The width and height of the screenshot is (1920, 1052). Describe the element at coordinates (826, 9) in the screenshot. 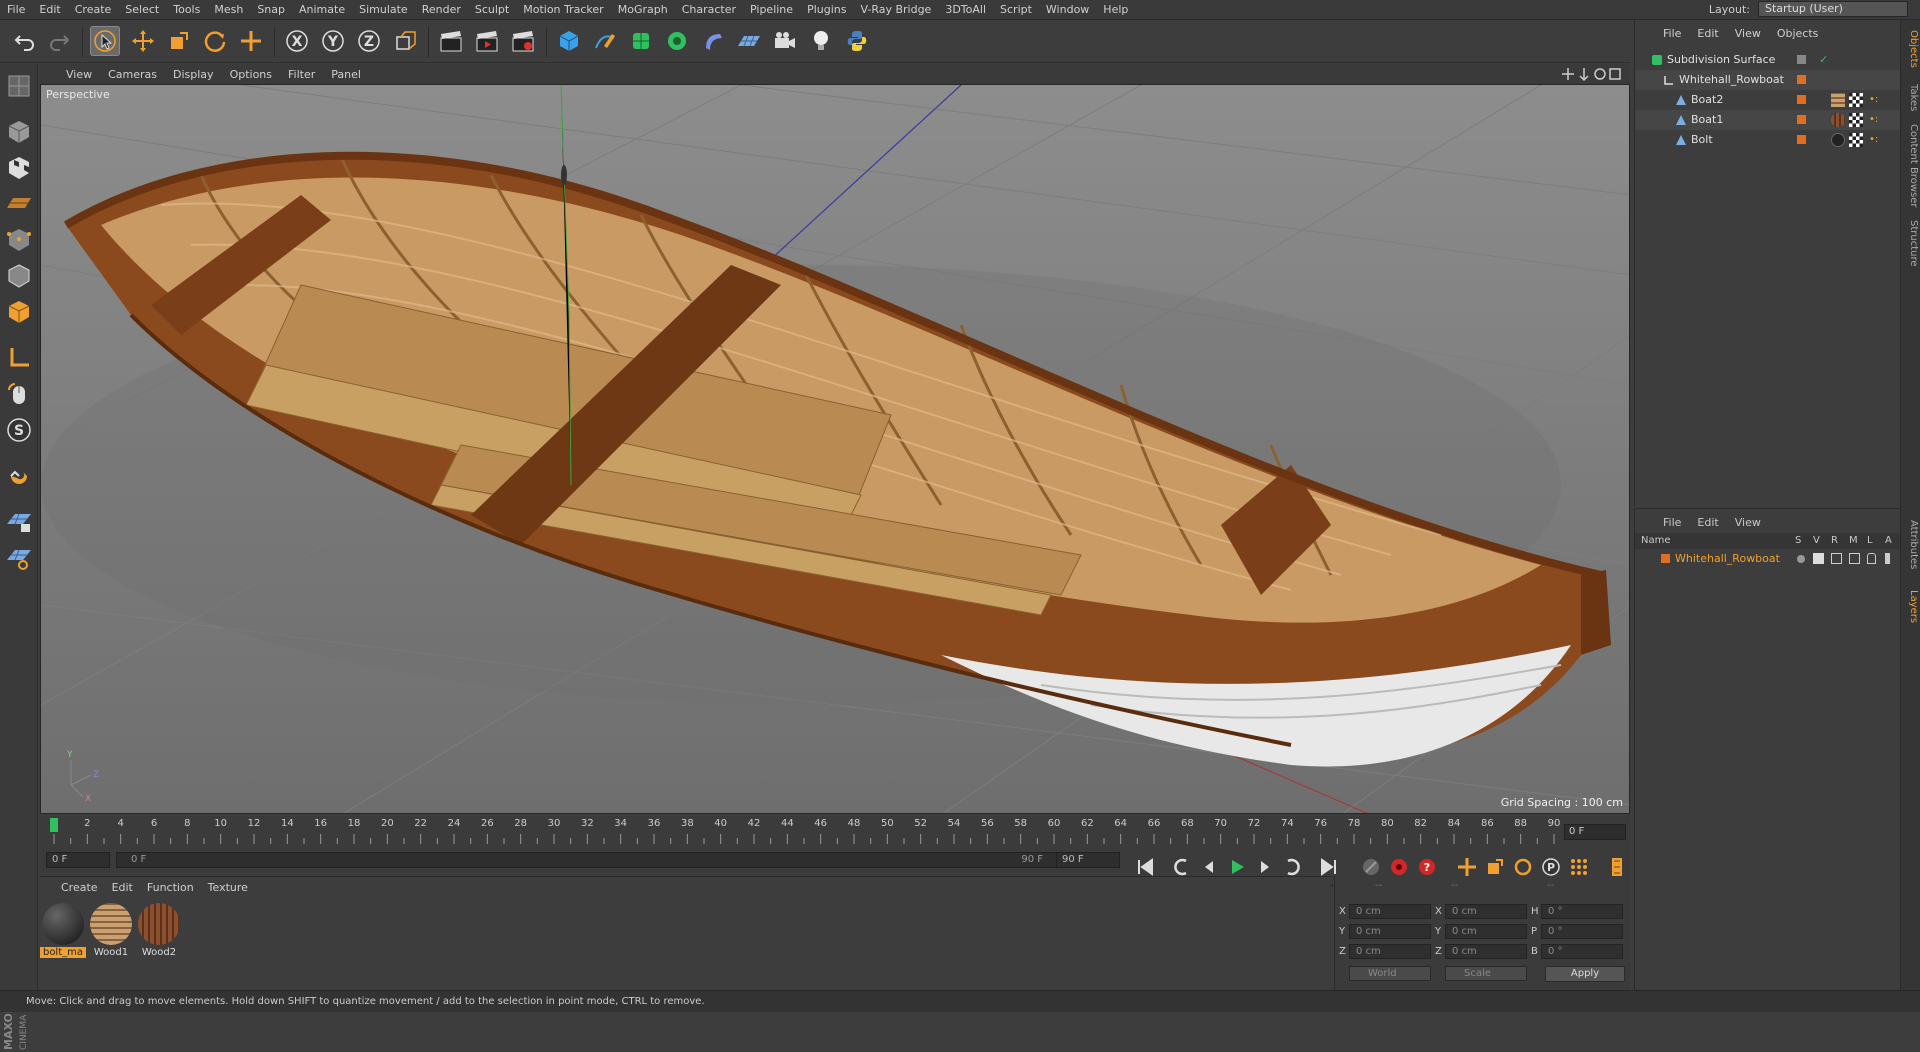

I see `menu-plugins: Plugins` at that location.